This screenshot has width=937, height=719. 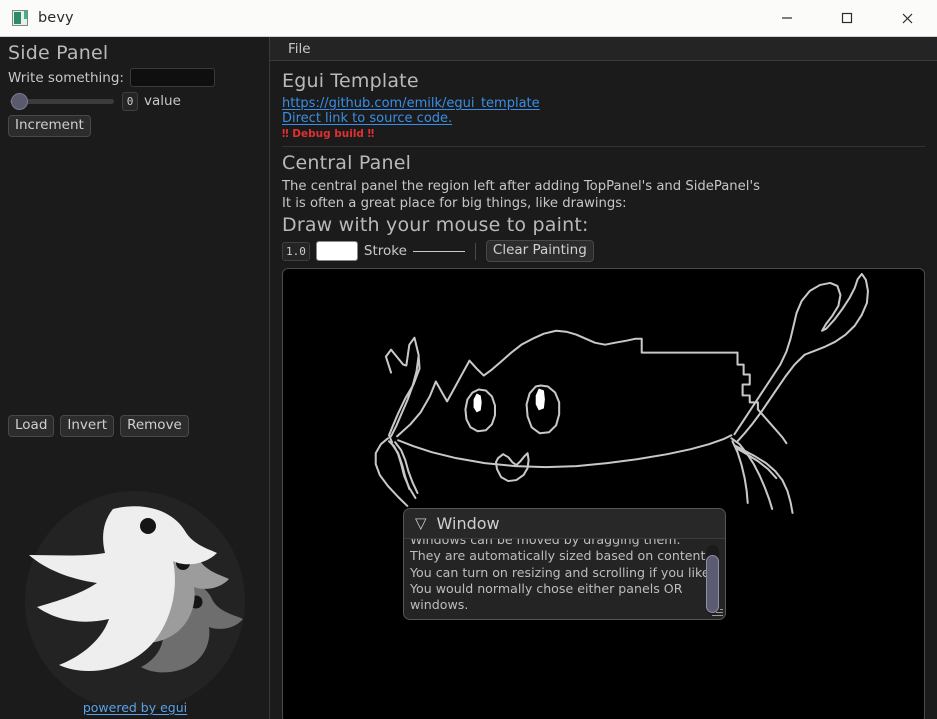 What do you see at coordinates (564, 524) in the screenshot?
I see `floating-window-titlebar: ▽ Window` at bounding box center [564, 524].